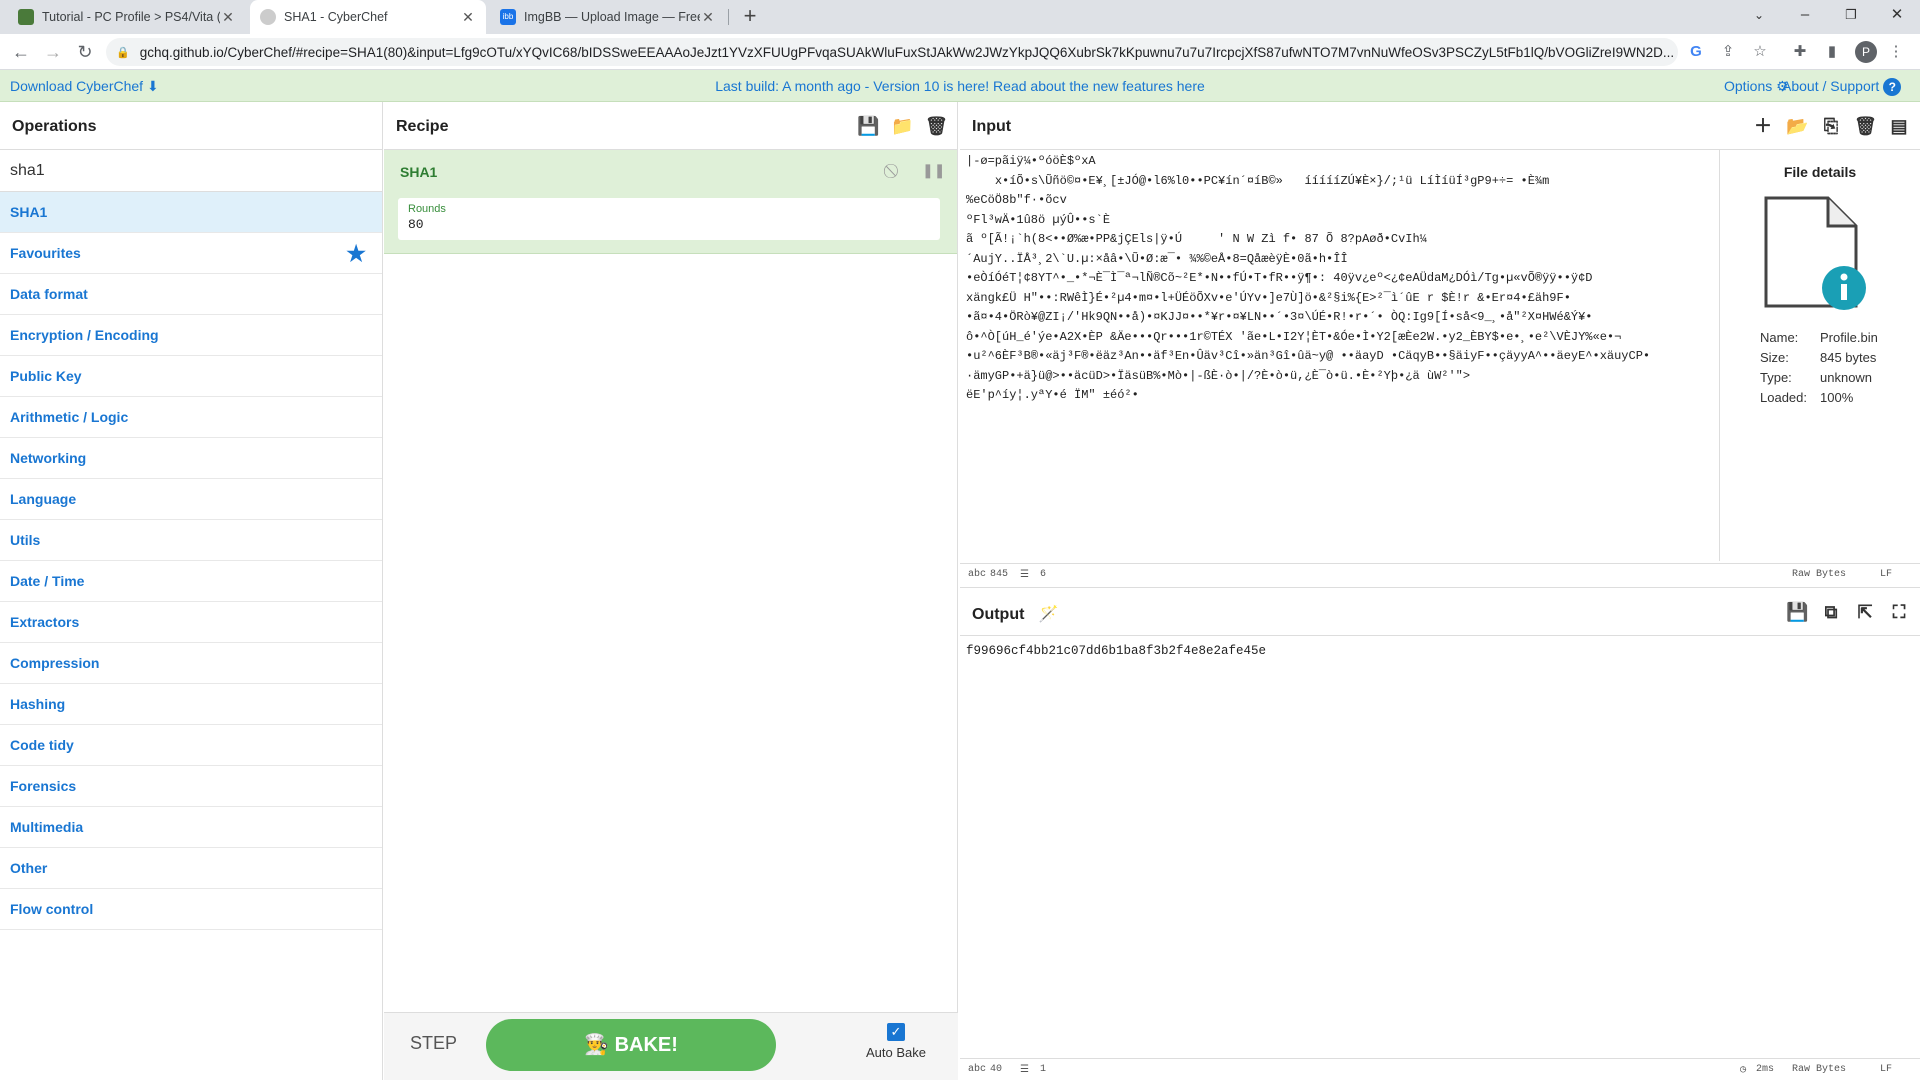  What do you see at coordinates (1820, 172) in the screenshot?
I see `file-details-title: File details` at bounding box center [1820, 172].